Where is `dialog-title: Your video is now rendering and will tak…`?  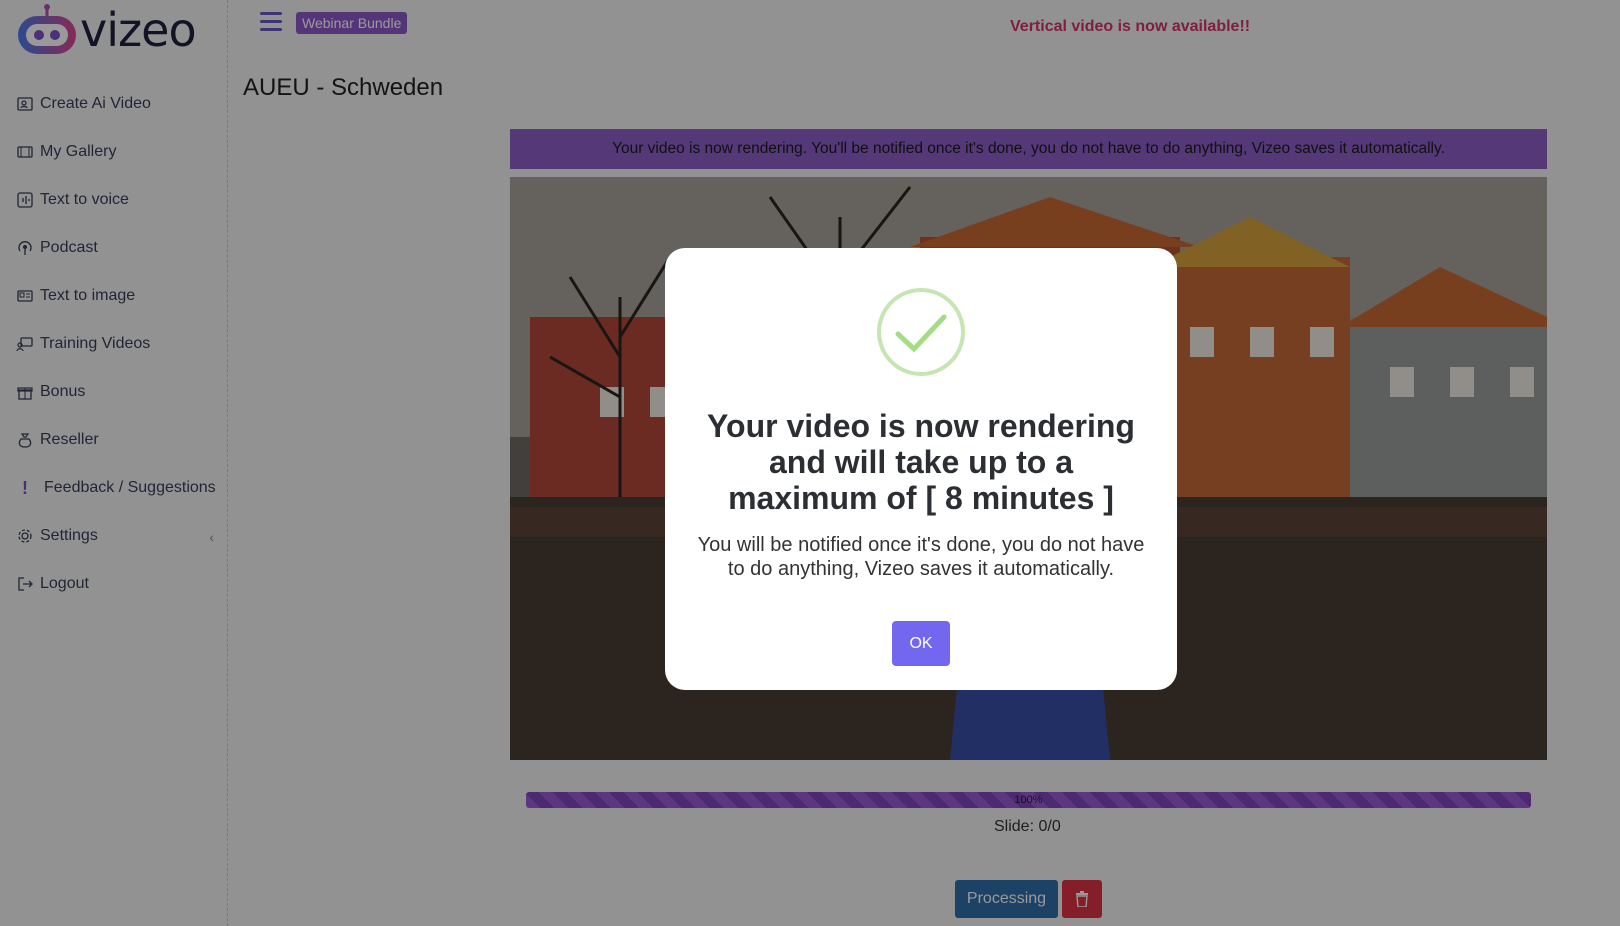 dialog-title: Your video is now rendering and will tak… is located at coordinates (921, 462).